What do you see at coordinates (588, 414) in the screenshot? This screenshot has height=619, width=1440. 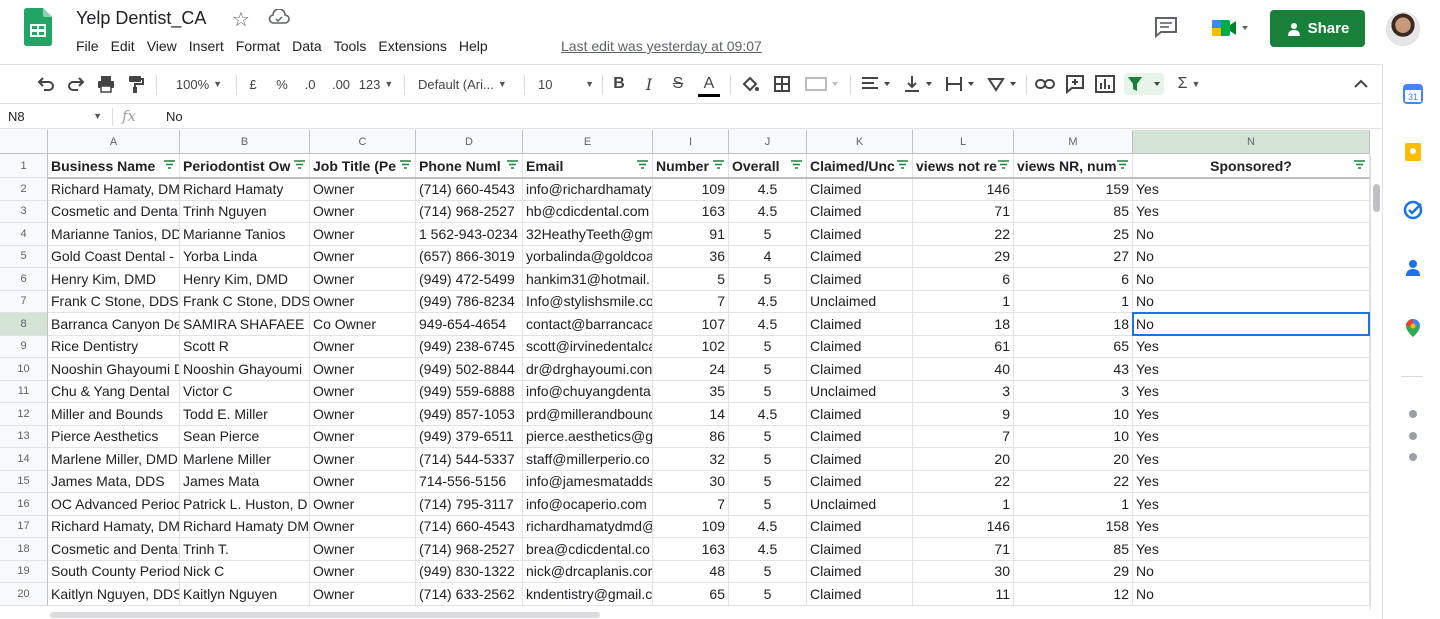 I see `table-cell: prd@millerandbounc` at bounding box center [588, 414].